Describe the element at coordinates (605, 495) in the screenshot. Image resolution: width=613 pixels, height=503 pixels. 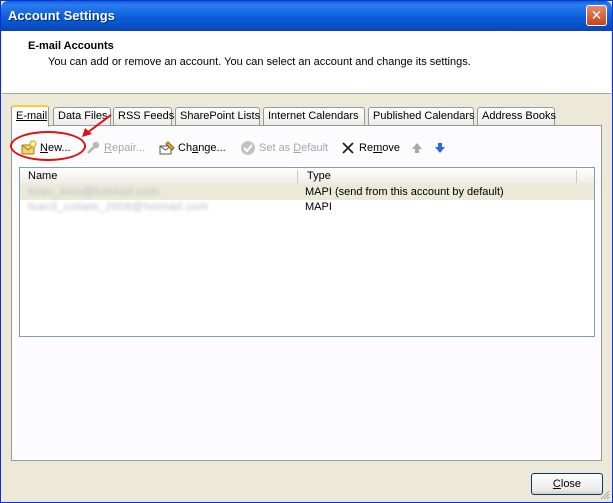
I see `resize-grip-icon` at that location.